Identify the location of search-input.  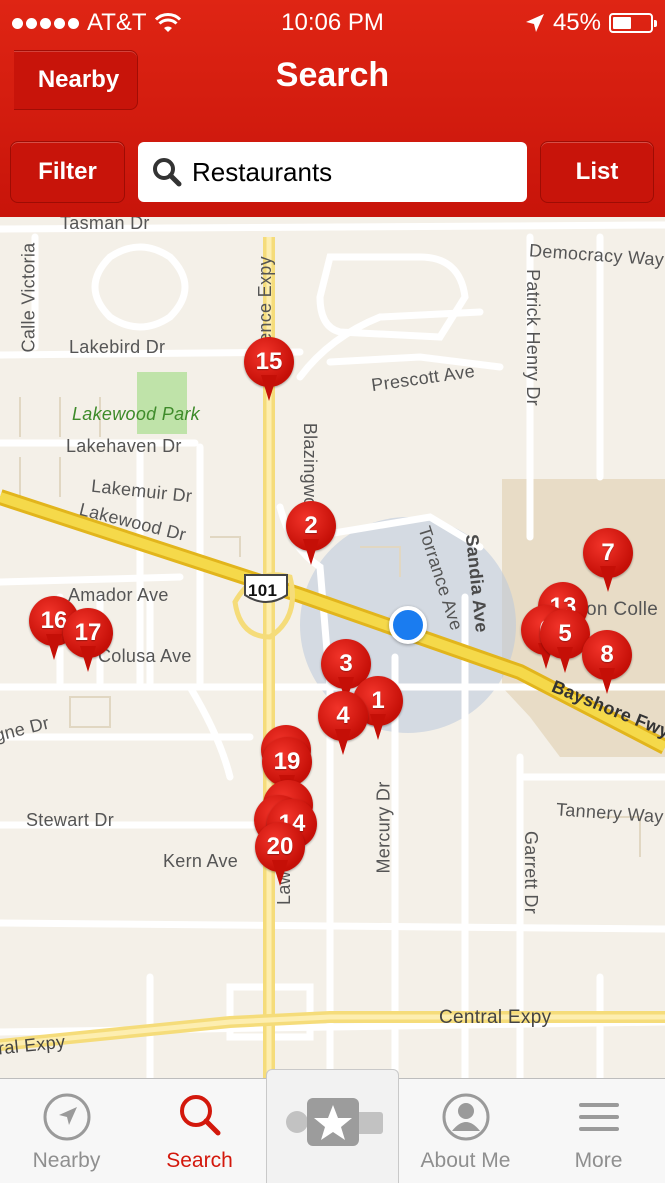
(352, 172).